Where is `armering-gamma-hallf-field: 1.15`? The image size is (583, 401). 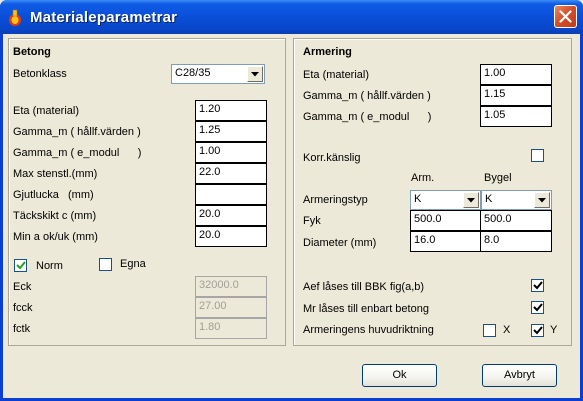
armering-gamma-hallf-field: 1.15 is located at coordinates (516, 95).